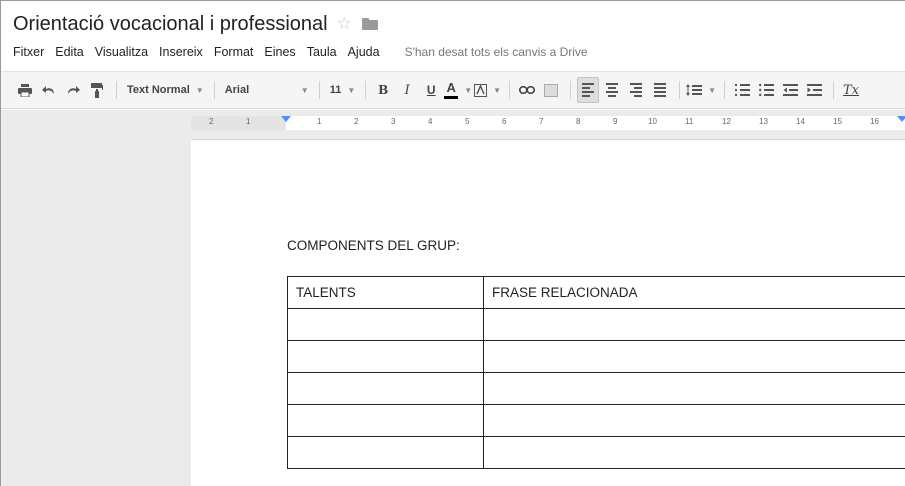 The width and height of the screenshot is (905, 486). I want to click on title-row: Orientació vocacional i professional ☆, so click(195, 24).